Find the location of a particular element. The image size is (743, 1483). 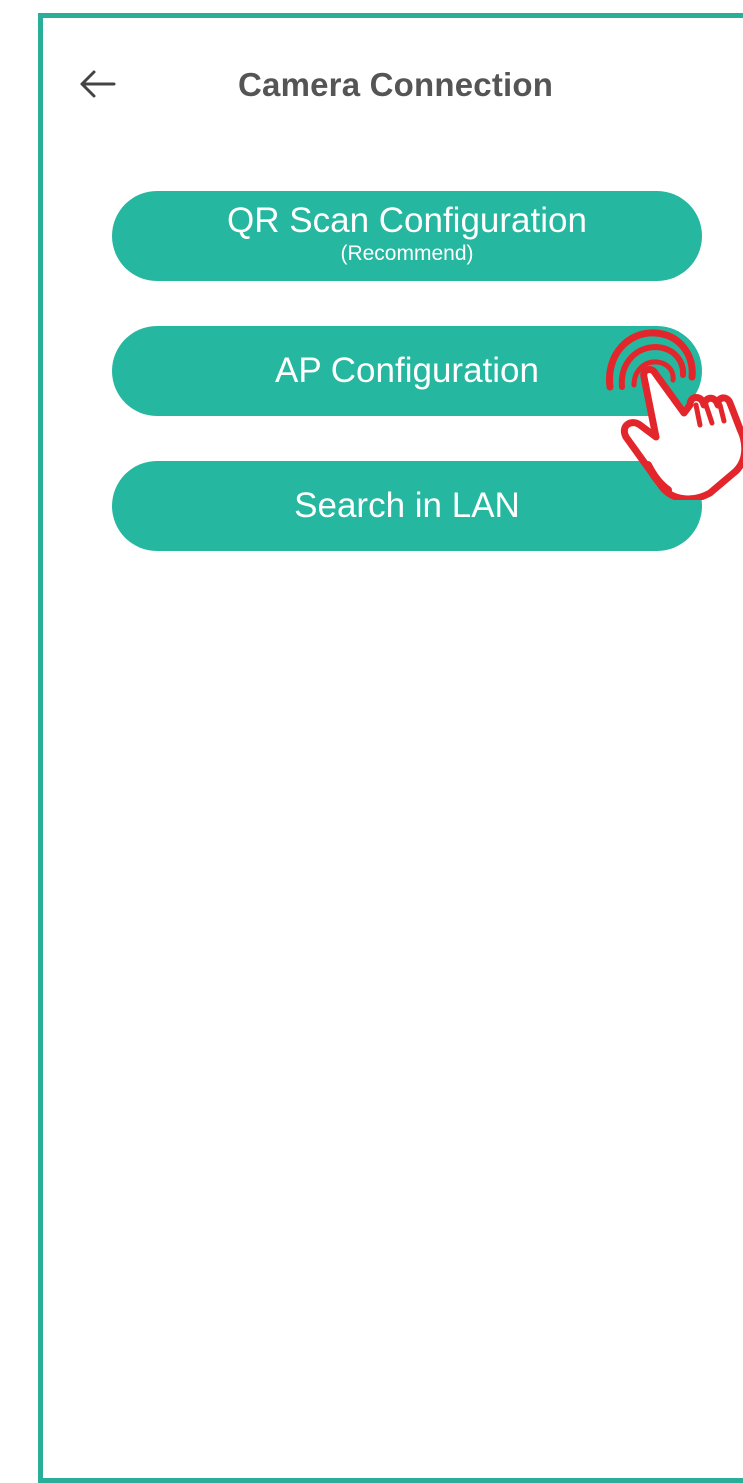

qr-scan-configuration-button: QR Scan Configuration (Recommend) is located at coordinates (407, 236).